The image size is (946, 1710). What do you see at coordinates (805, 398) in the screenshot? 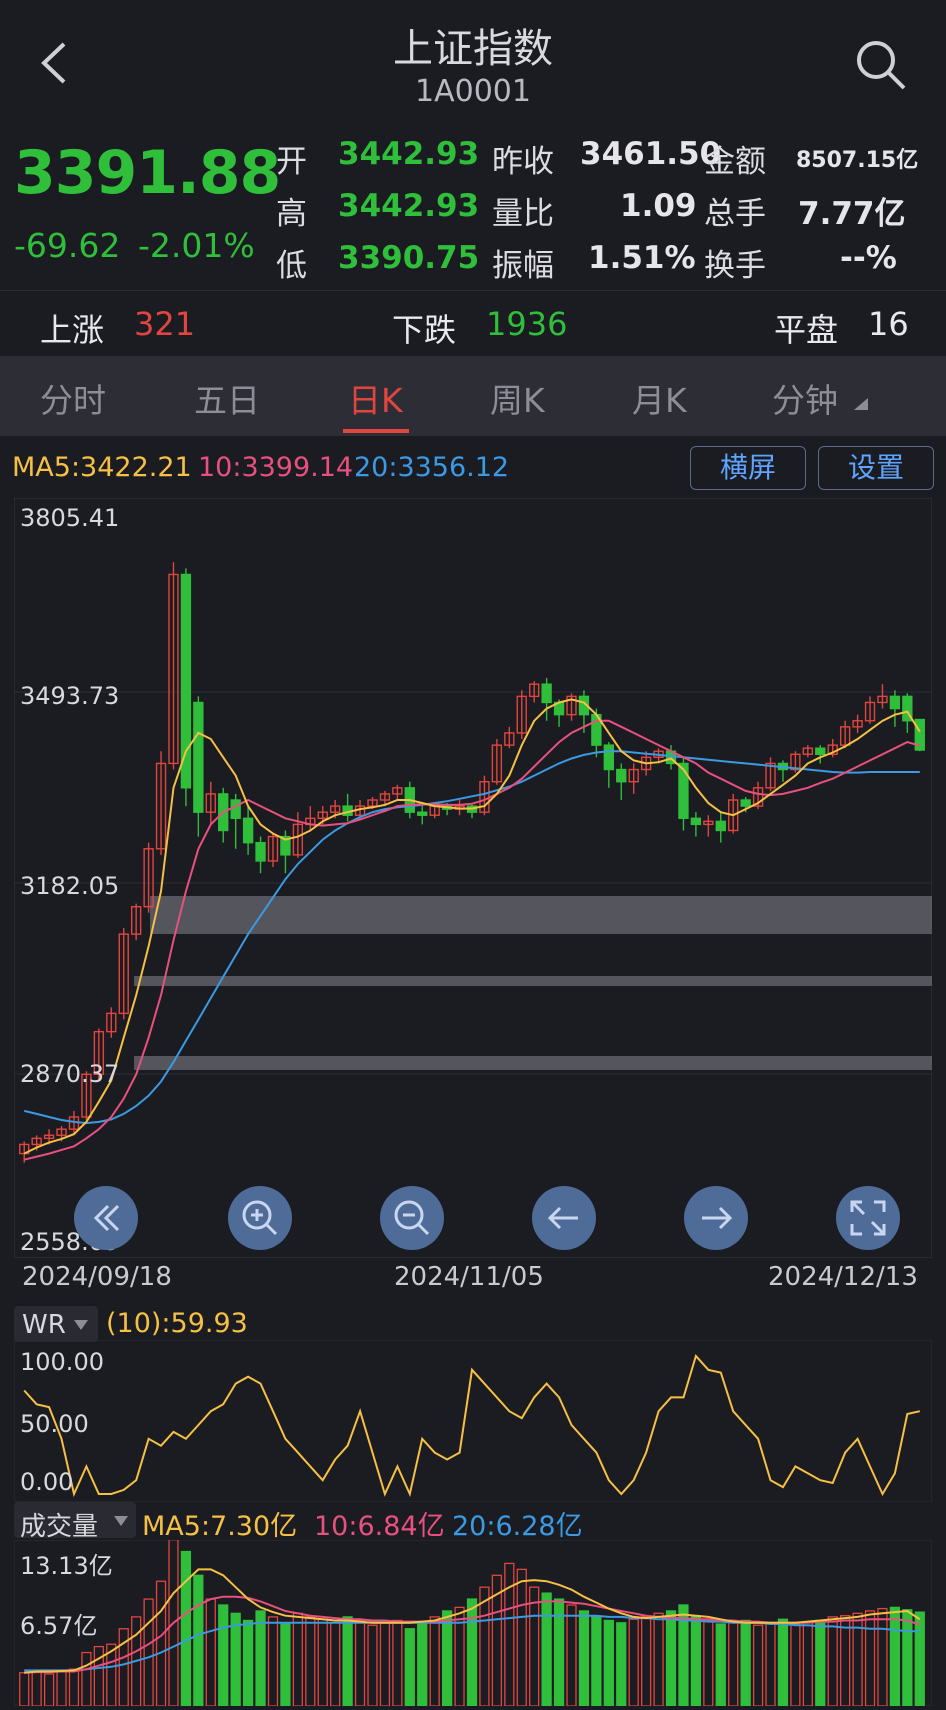
I see `tab-minute: 分钟` at bounding box center [805, 398].